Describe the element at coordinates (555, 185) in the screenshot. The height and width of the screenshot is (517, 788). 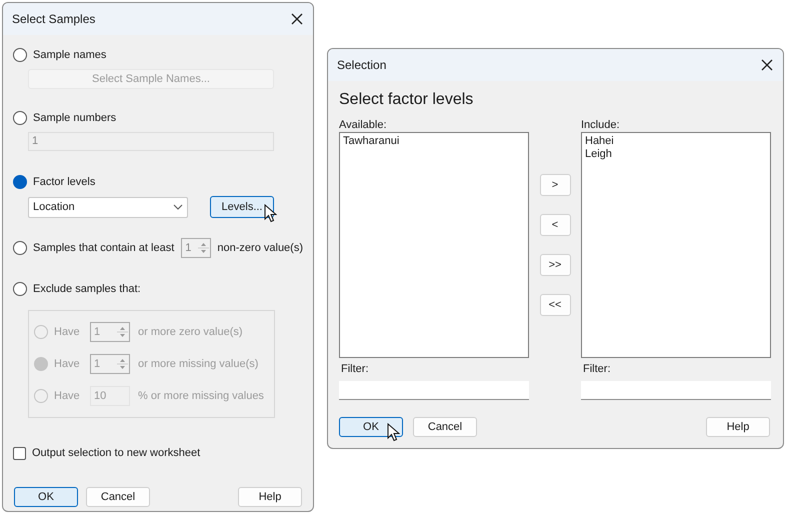
I see `move-button: >` at that location.